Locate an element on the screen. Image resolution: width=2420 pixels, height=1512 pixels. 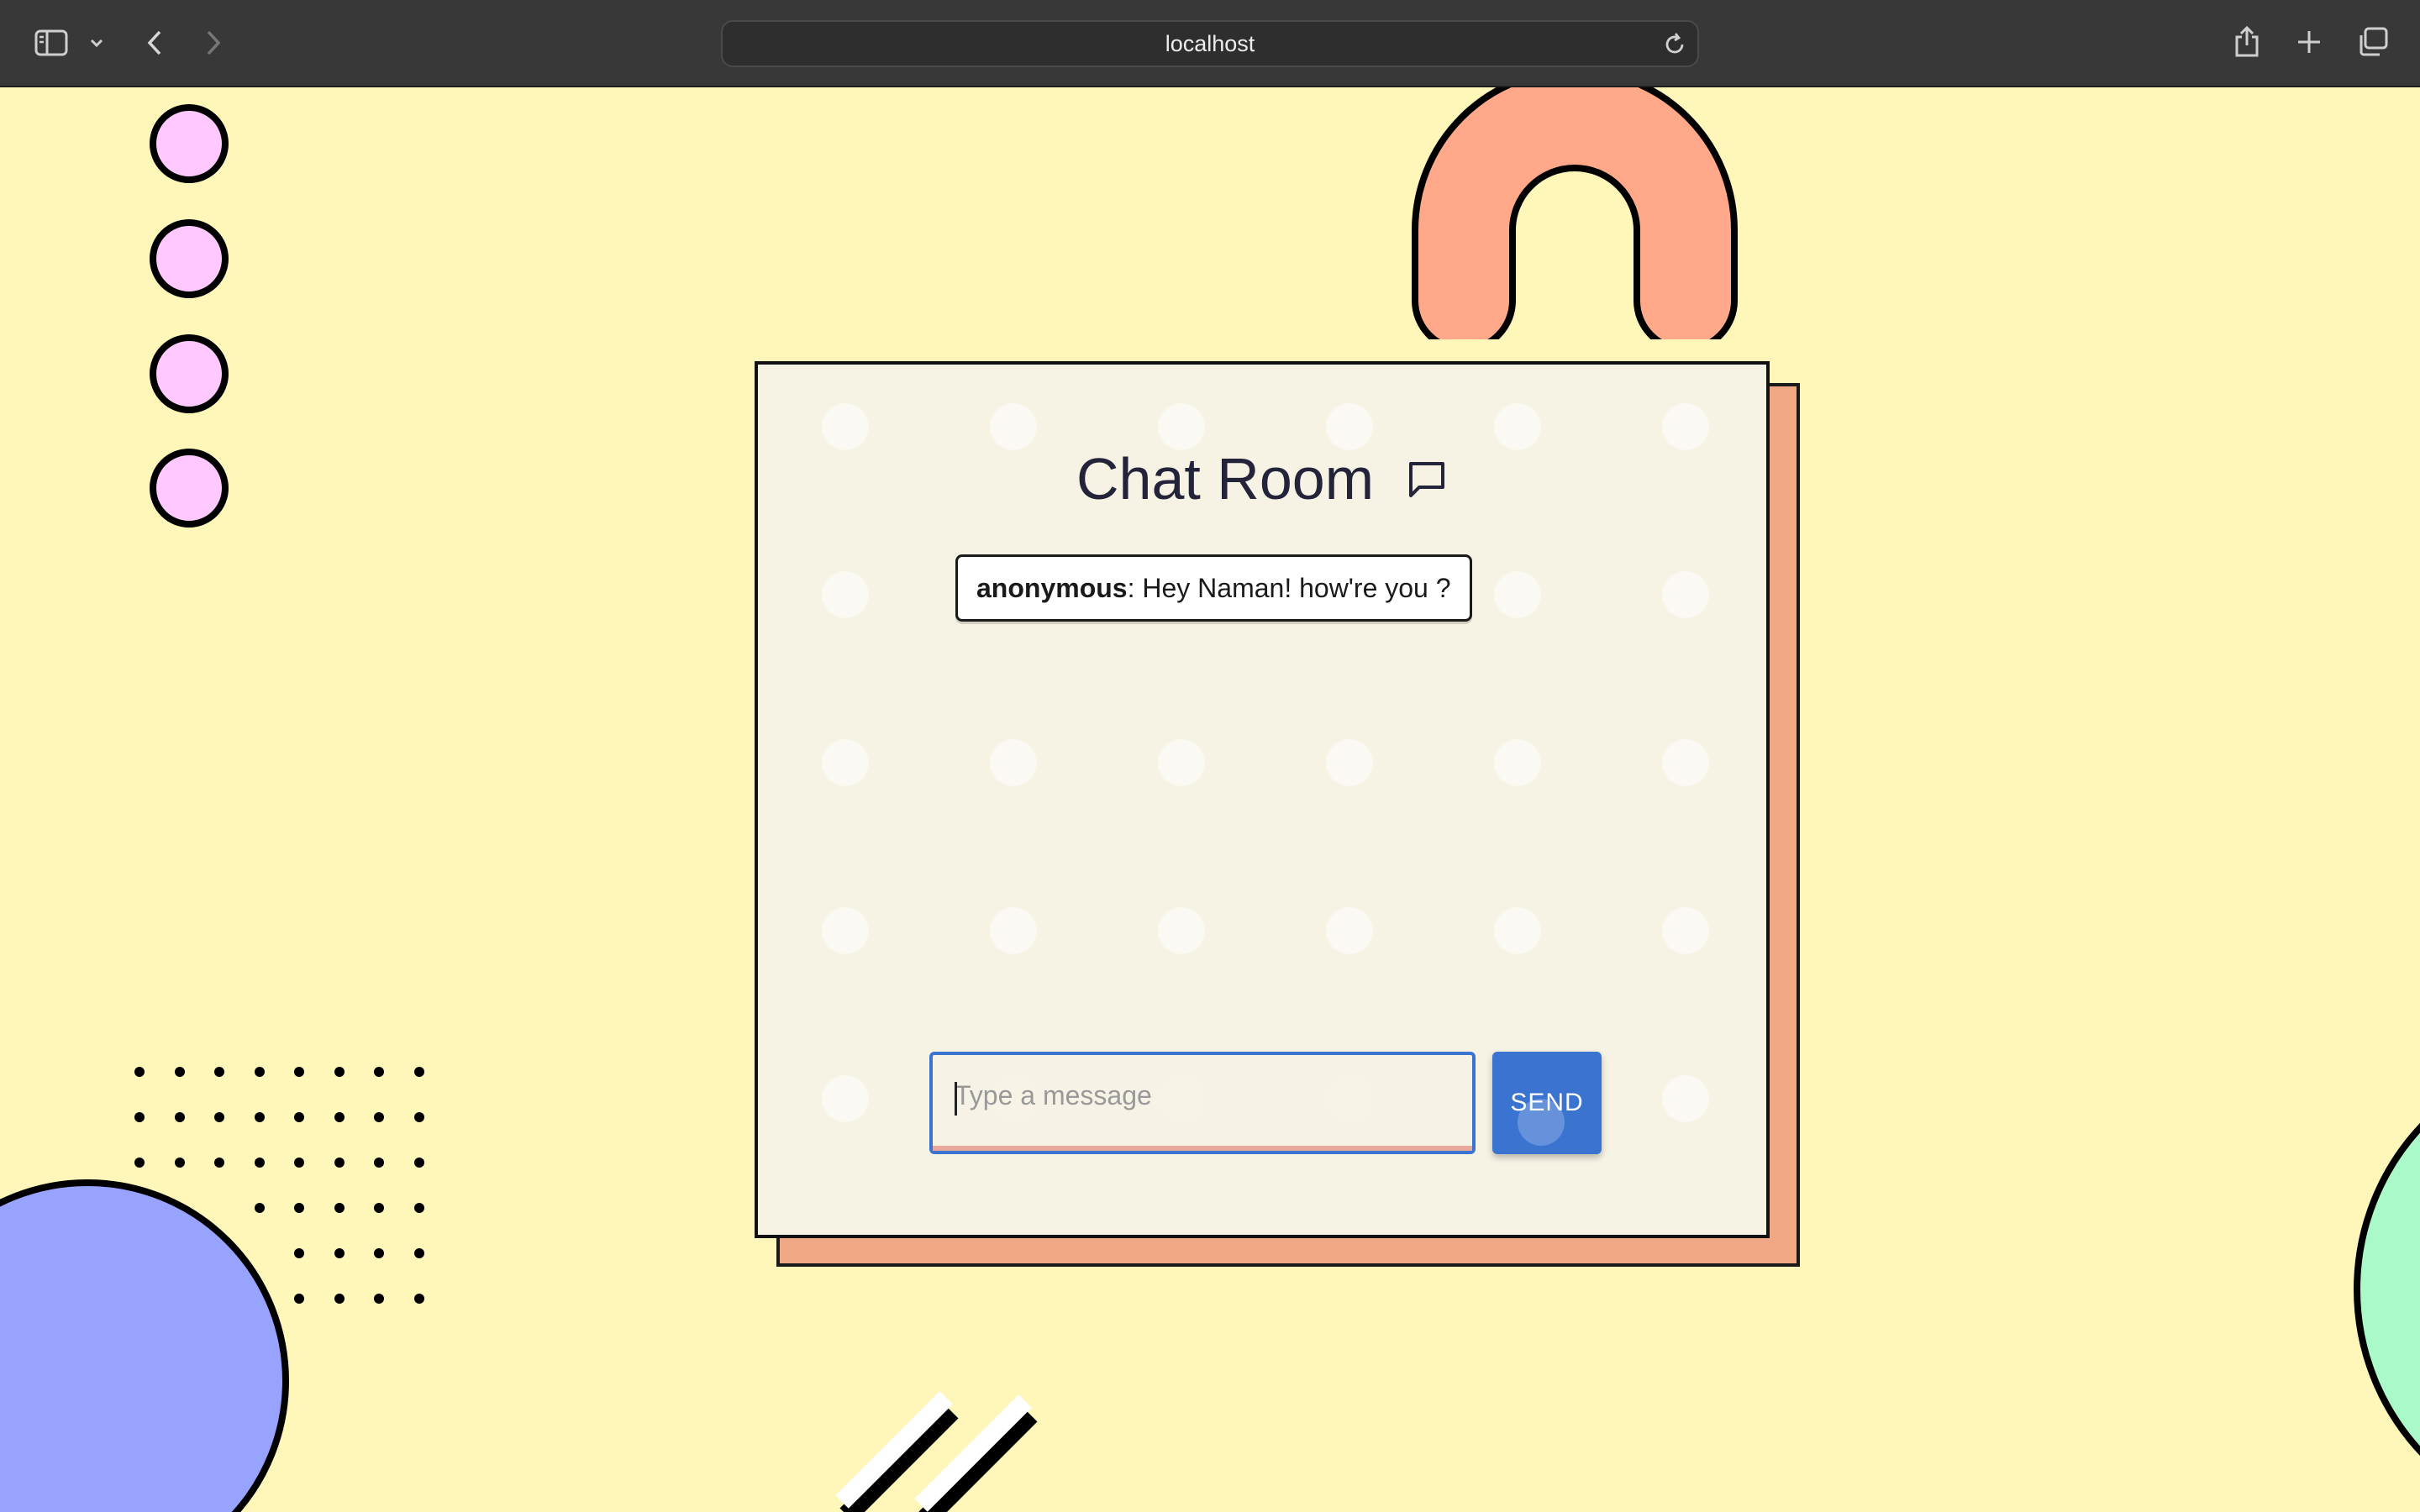
forward-button is located at coordinates (214, 42).